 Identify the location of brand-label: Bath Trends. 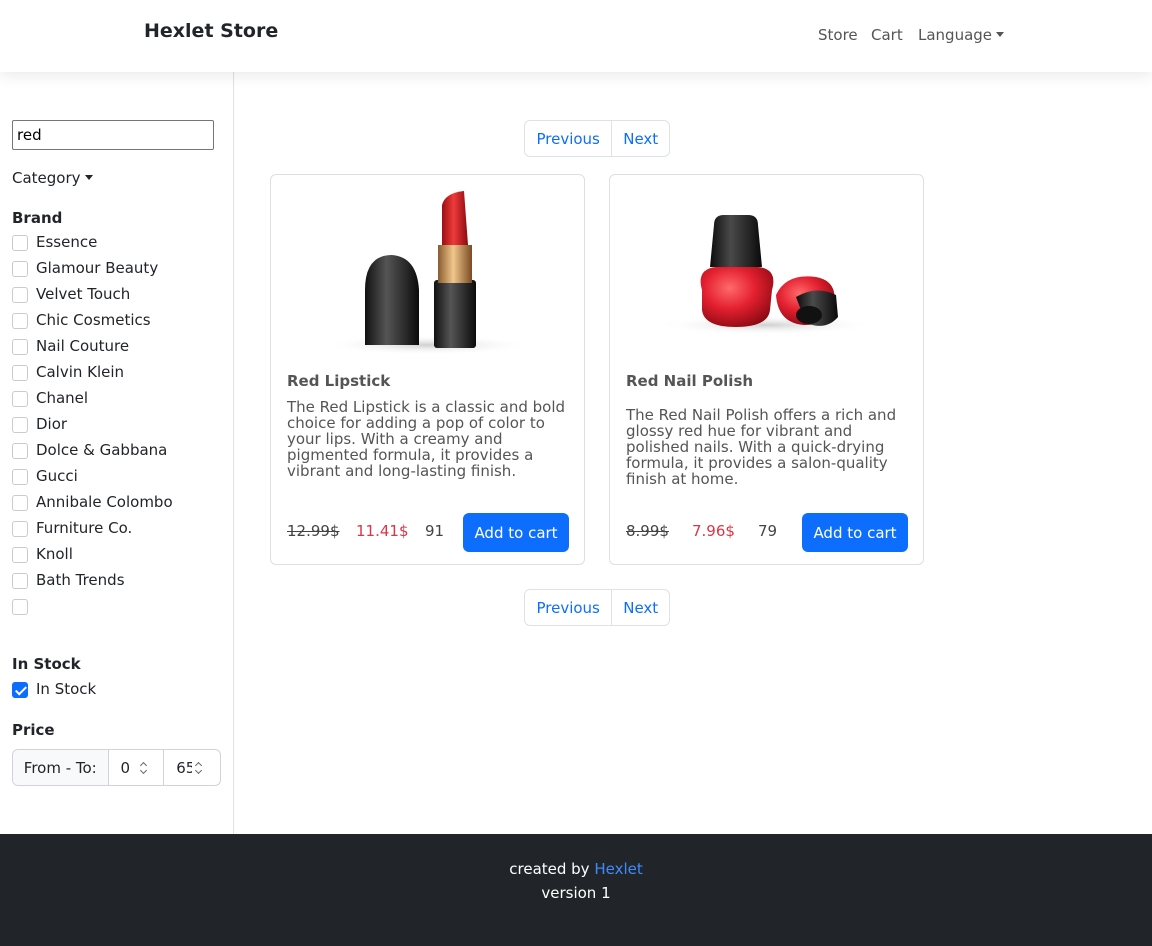
(80, 580).